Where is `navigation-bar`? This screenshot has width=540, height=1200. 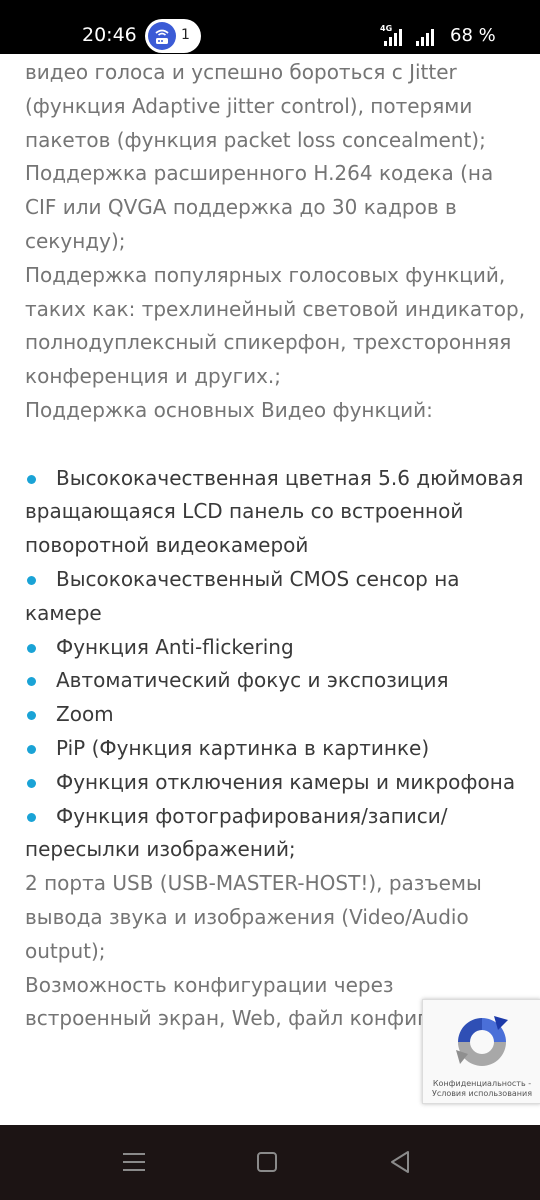
navigation-bar is located at coordinates (270, 1162).